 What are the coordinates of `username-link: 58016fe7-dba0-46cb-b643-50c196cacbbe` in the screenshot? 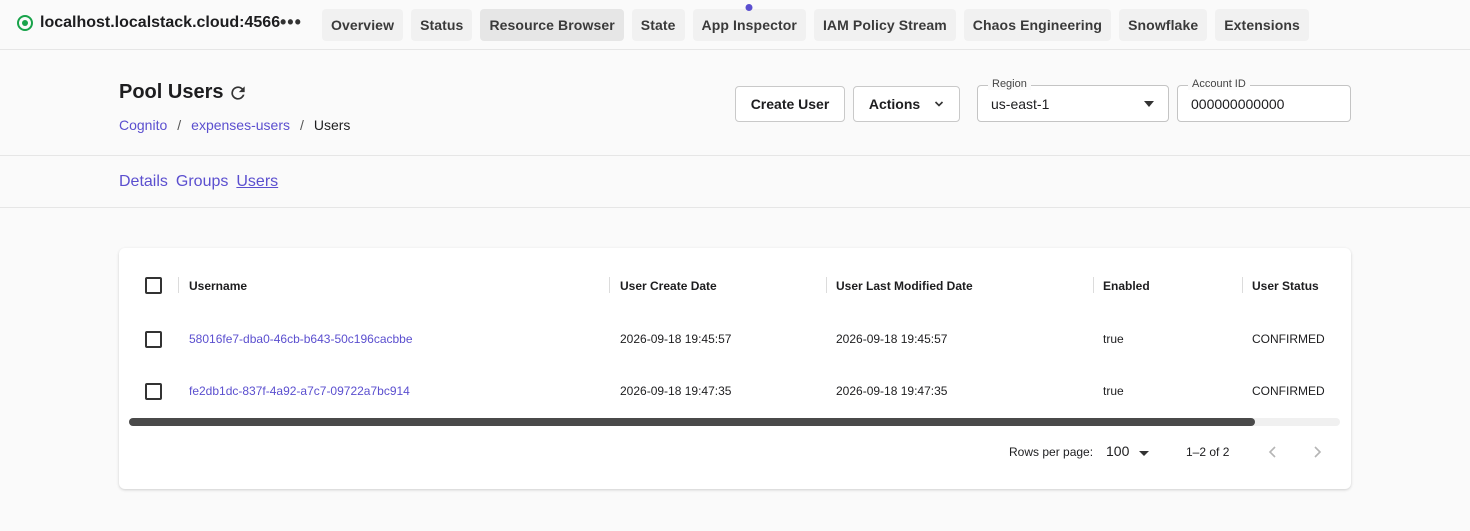 It's located at (301, 339).